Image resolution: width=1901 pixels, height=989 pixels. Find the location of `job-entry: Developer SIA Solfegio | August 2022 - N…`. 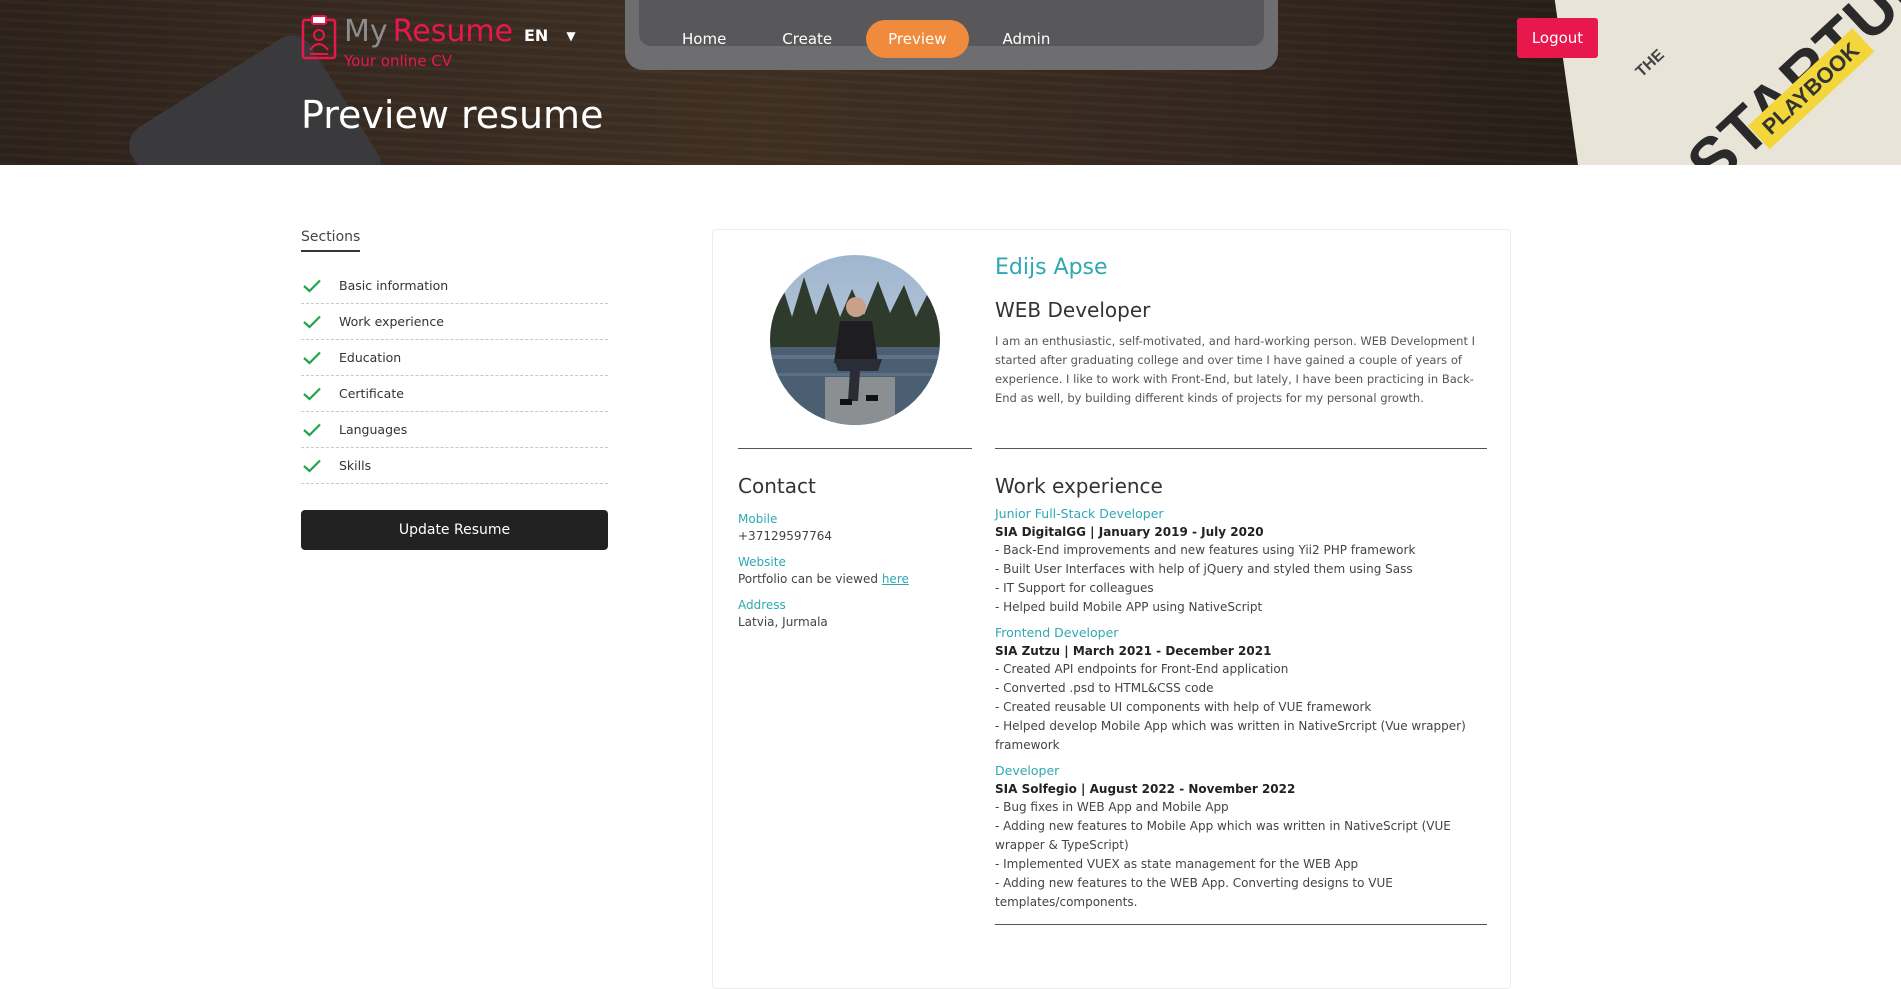

job-entry: Developer SIA Solfegio | August 2022 - N… is located at coordinates (1241, 837).